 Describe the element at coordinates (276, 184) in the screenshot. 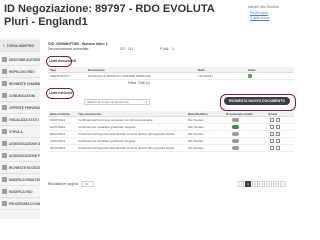

I see `pagination-page: 5` at that location.